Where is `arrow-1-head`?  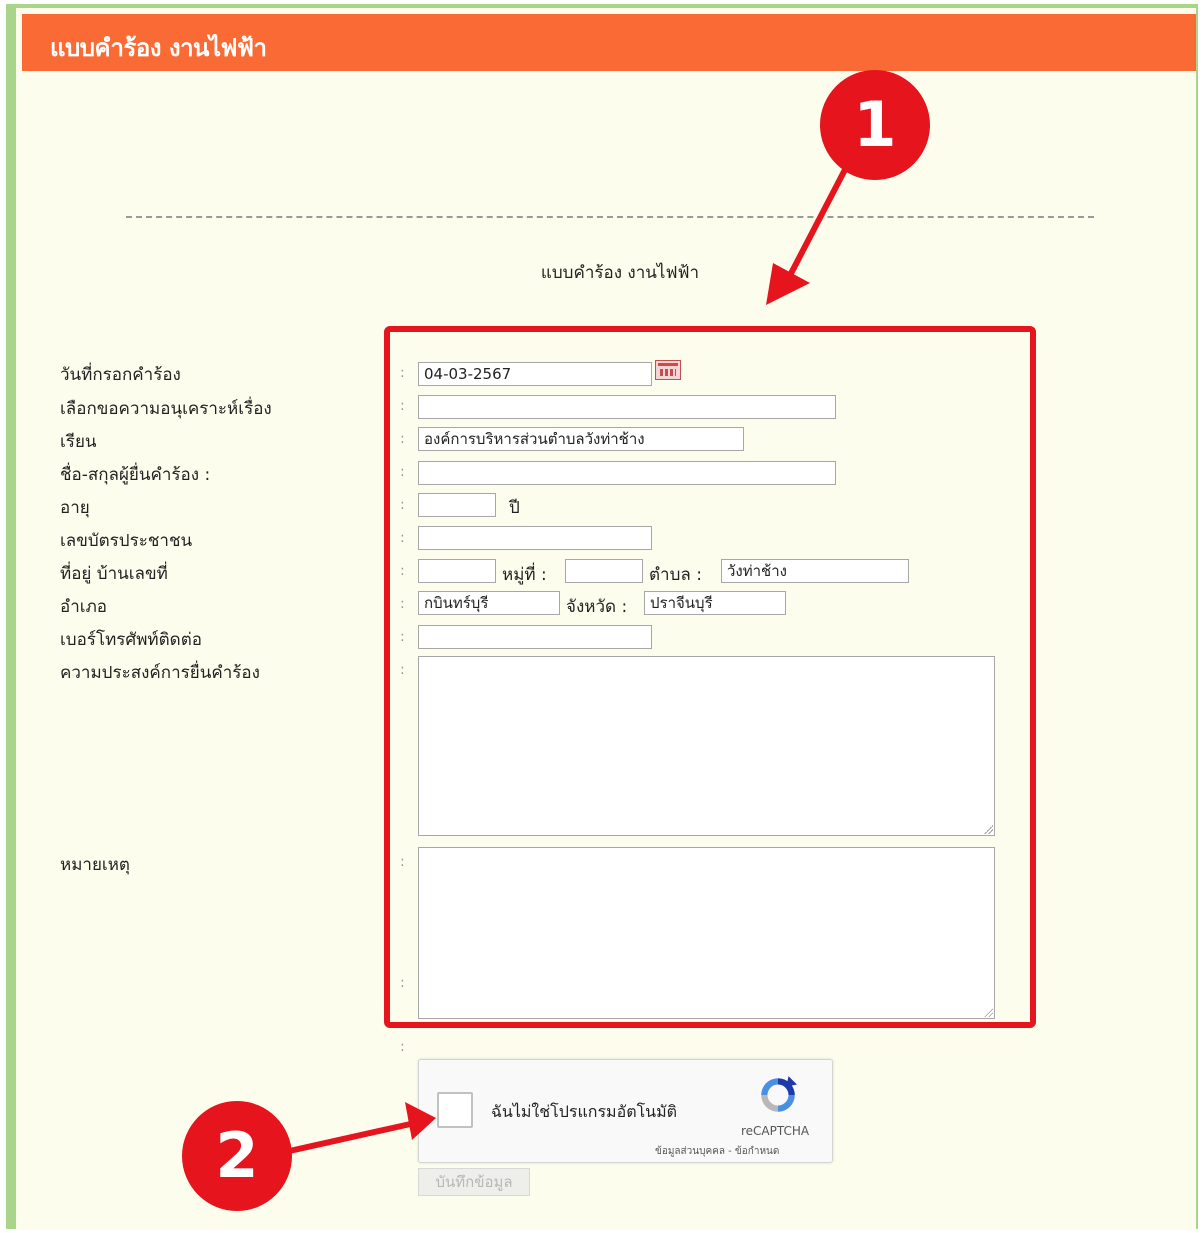 arrow-1-head is located at coordinates (788, 284).